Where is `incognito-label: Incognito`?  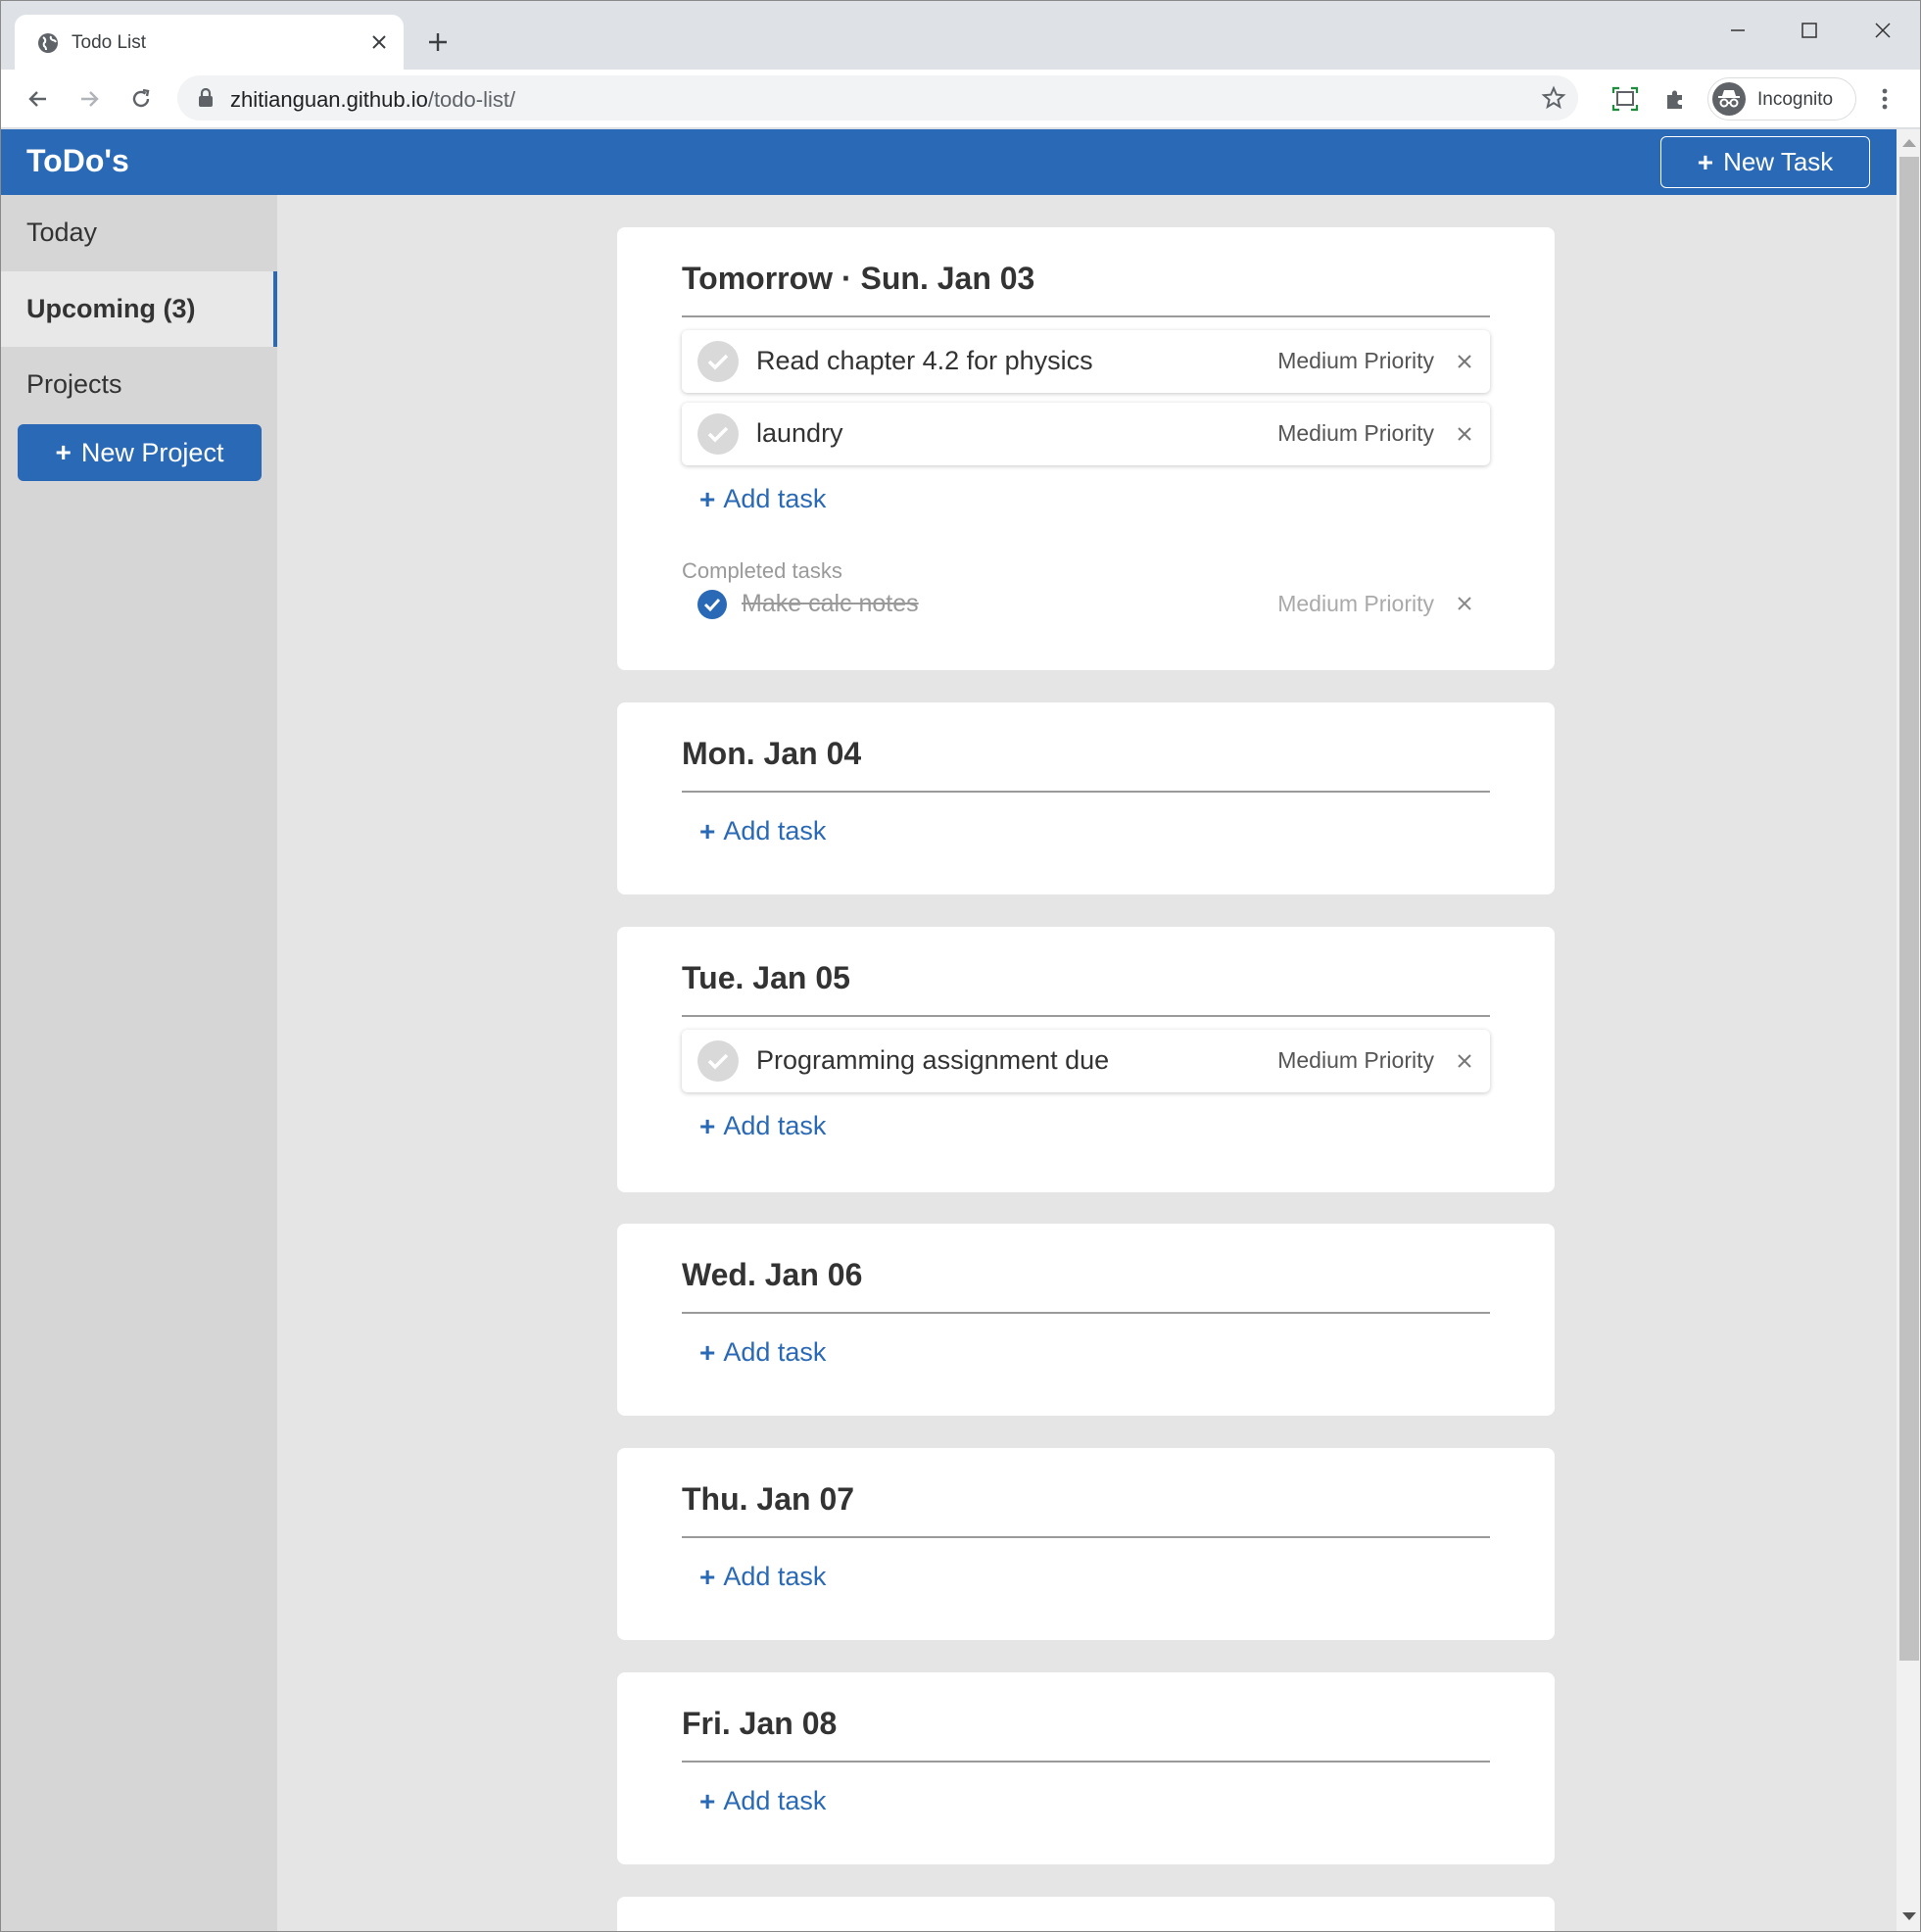 incognito-label: Incognito is located at coordinates (1796, 99).